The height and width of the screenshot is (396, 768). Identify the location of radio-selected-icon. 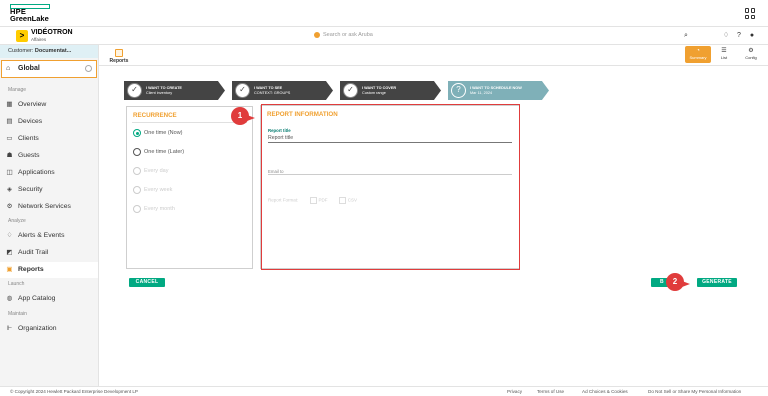
(137, 133).